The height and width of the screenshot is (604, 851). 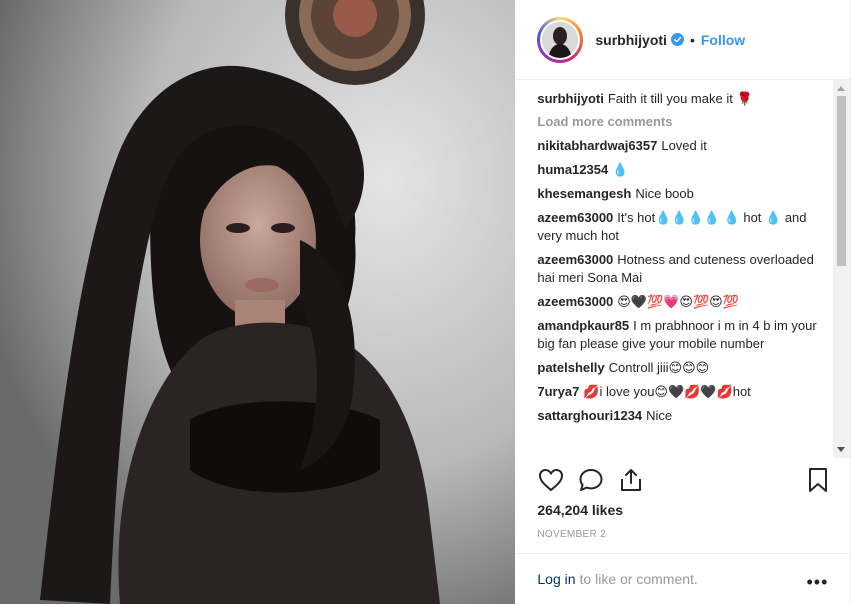 What do you see at coordinates (841, 88) in the screenshot?
I see `scroll-up-arrow-icon` at bounding box center [841, 88].